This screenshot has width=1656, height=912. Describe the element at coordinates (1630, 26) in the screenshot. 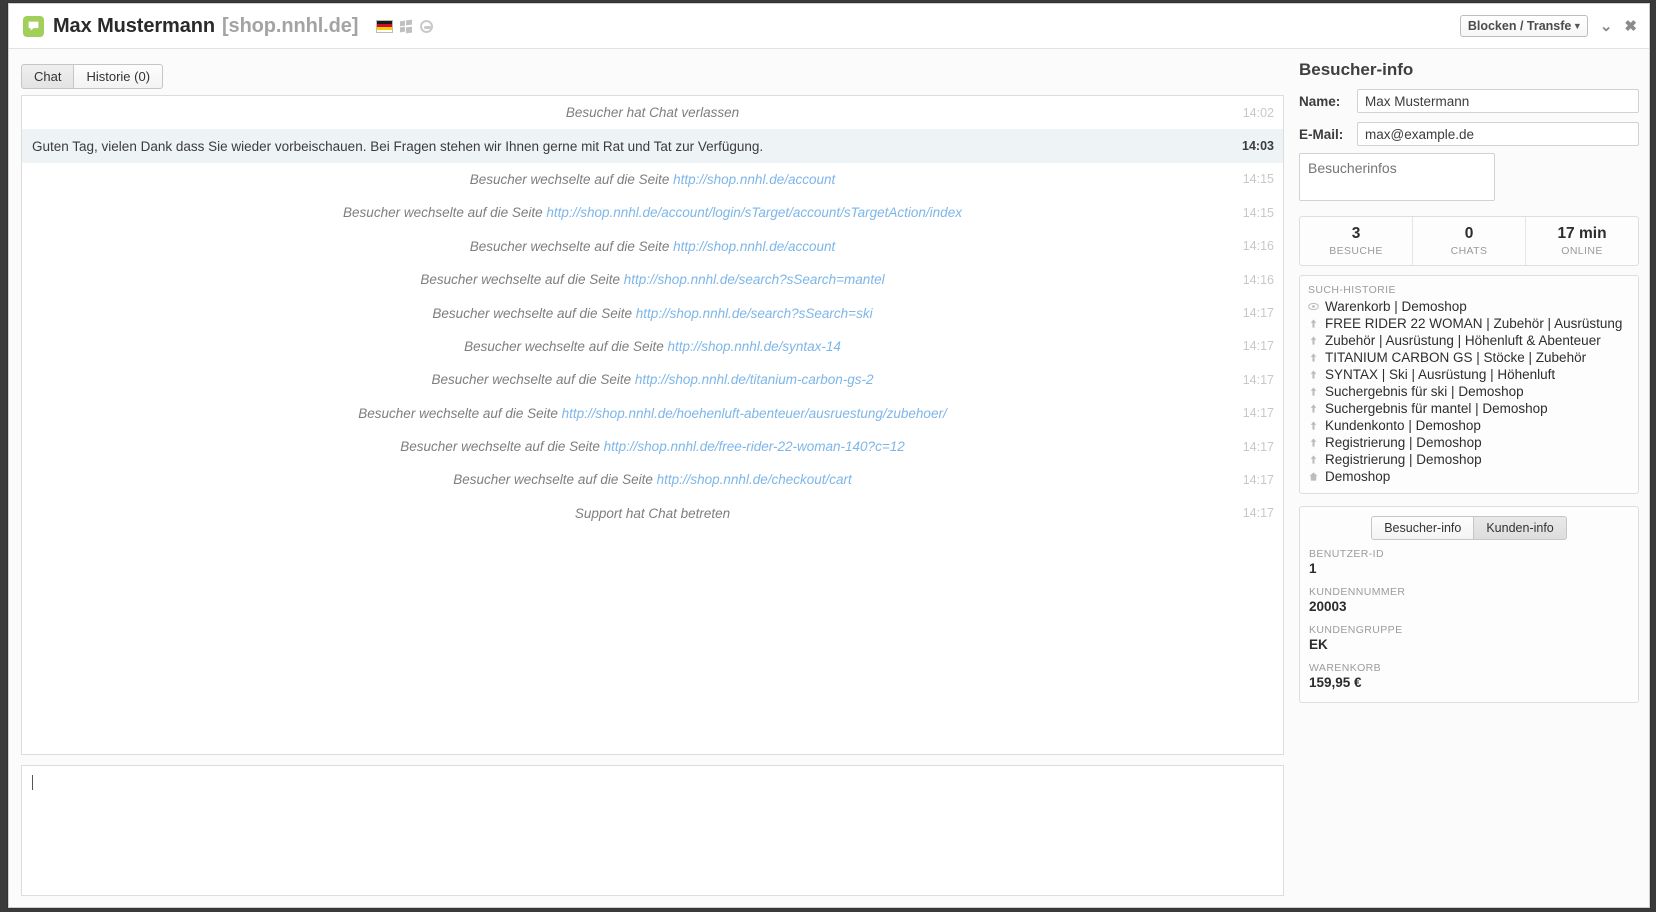

I see `close-icon: ✖` at that location.